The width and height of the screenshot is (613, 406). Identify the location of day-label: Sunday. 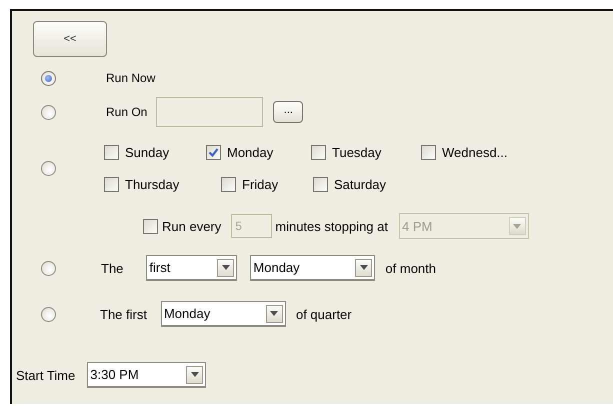
(147, 152).